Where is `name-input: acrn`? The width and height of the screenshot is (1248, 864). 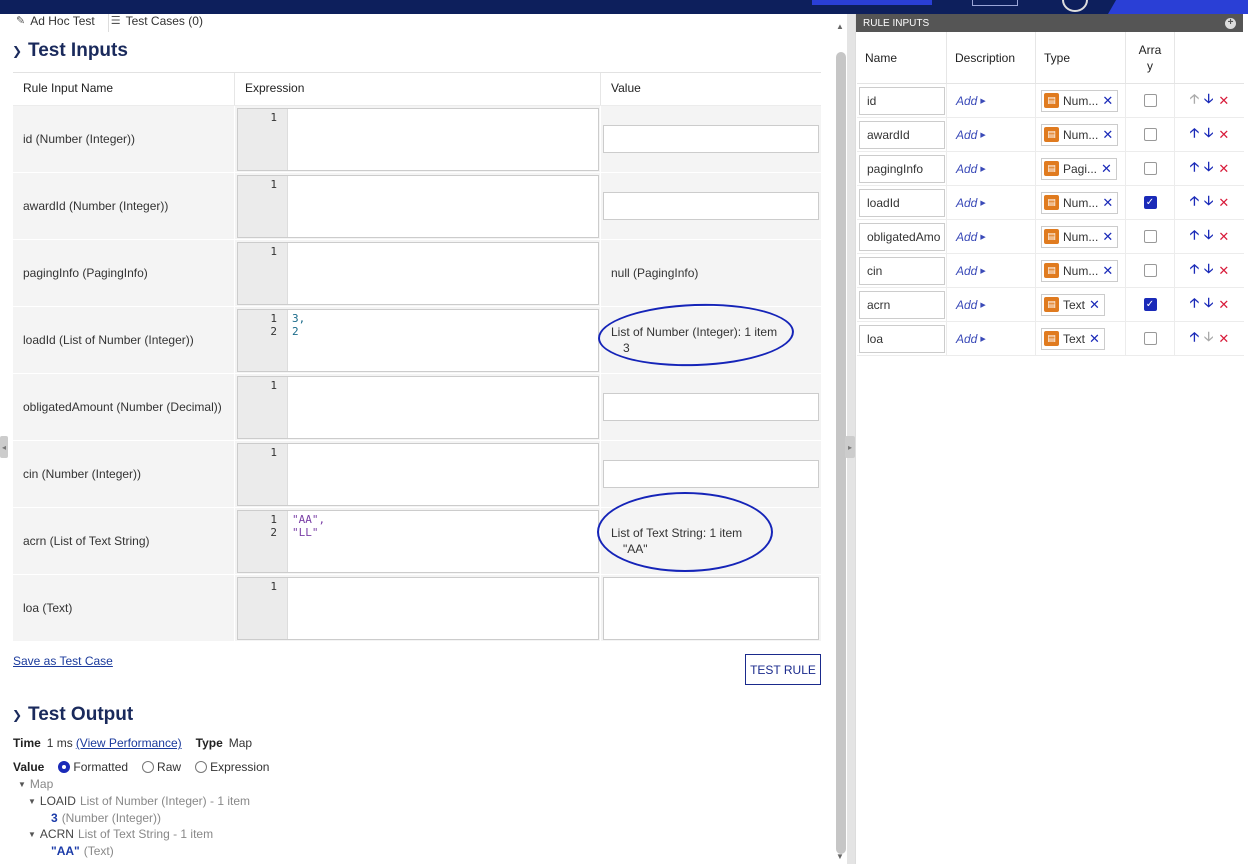
name-input: acrn is located at coordinates (902, 304).